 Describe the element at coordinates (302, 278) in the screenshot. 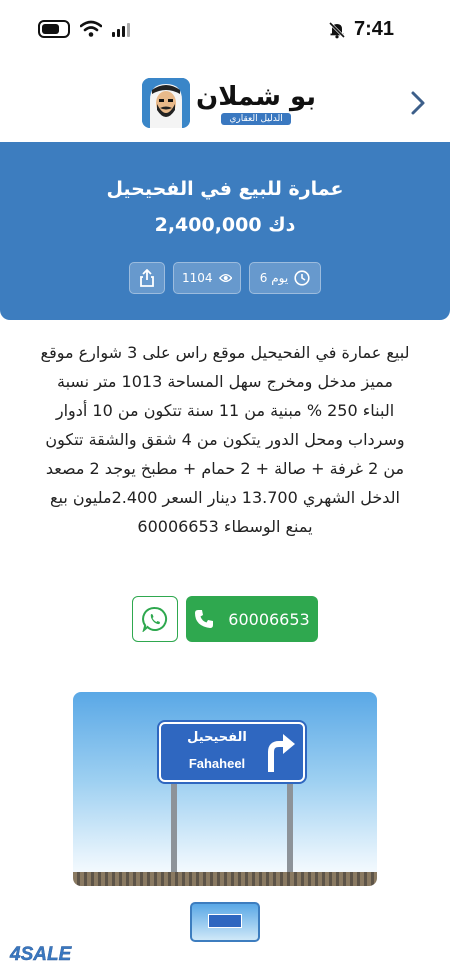

I see `clock-icon` at that location.